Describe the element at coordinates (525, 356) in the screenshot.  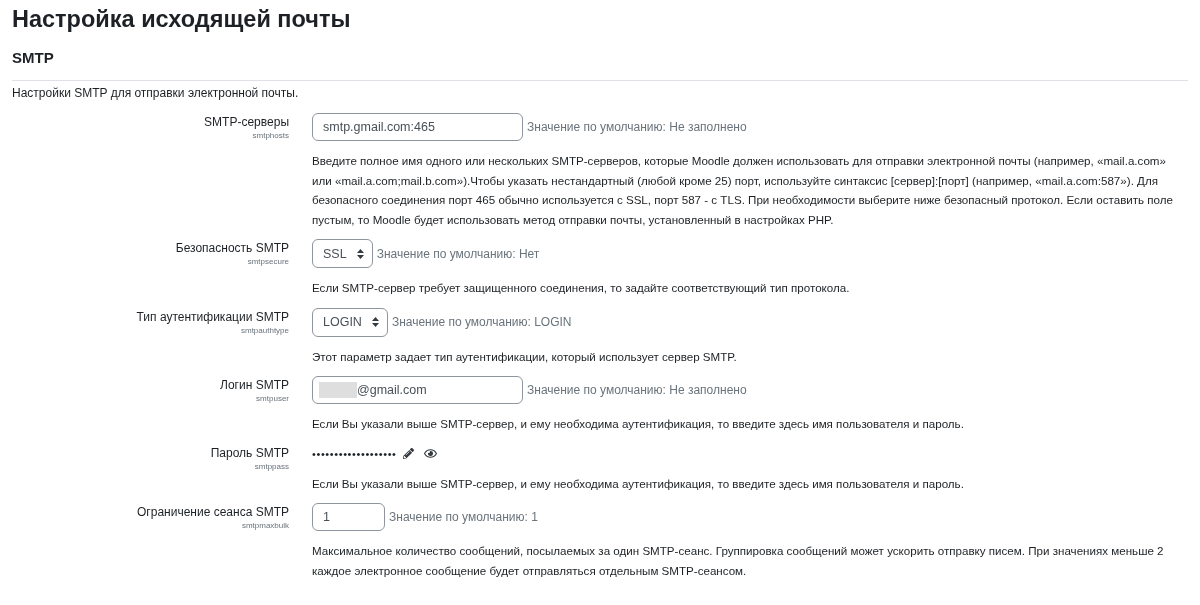
I see `setting-description: Этот параметр задает тип аутентификации, который использует сервер SMTP.` at that location.